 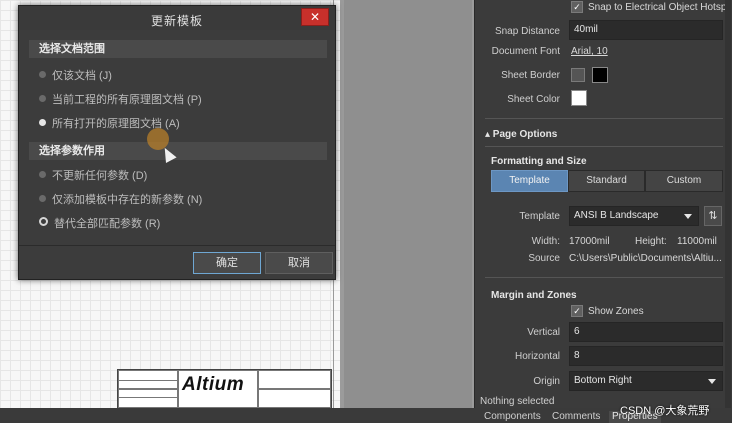 I want to click on width-value: 17000mil, so click(x=589, y=241).